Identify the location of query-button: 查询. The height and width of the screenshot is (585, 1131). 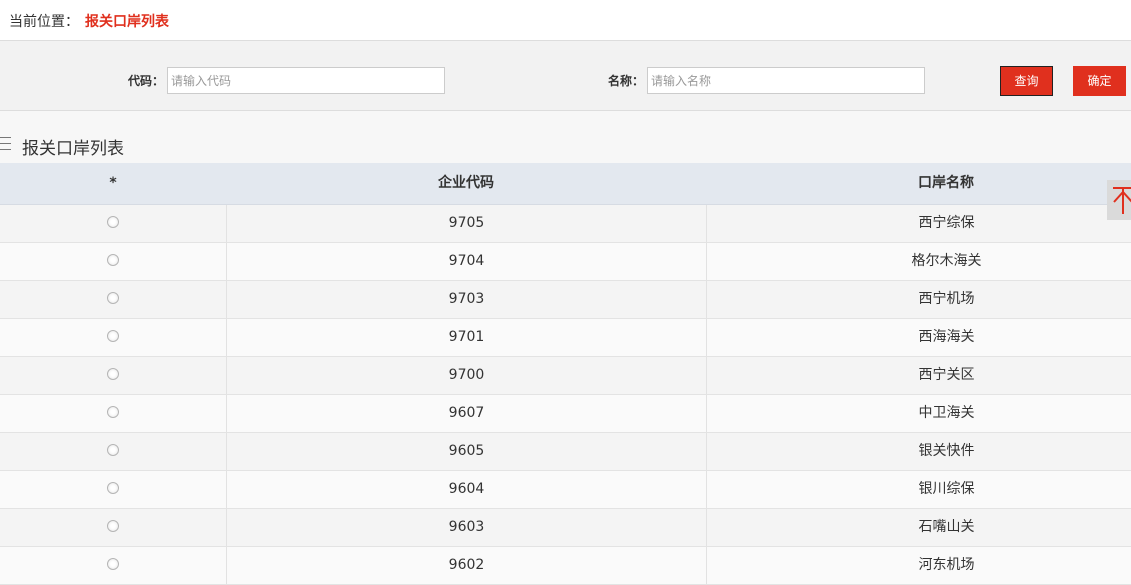
(1026, 81).